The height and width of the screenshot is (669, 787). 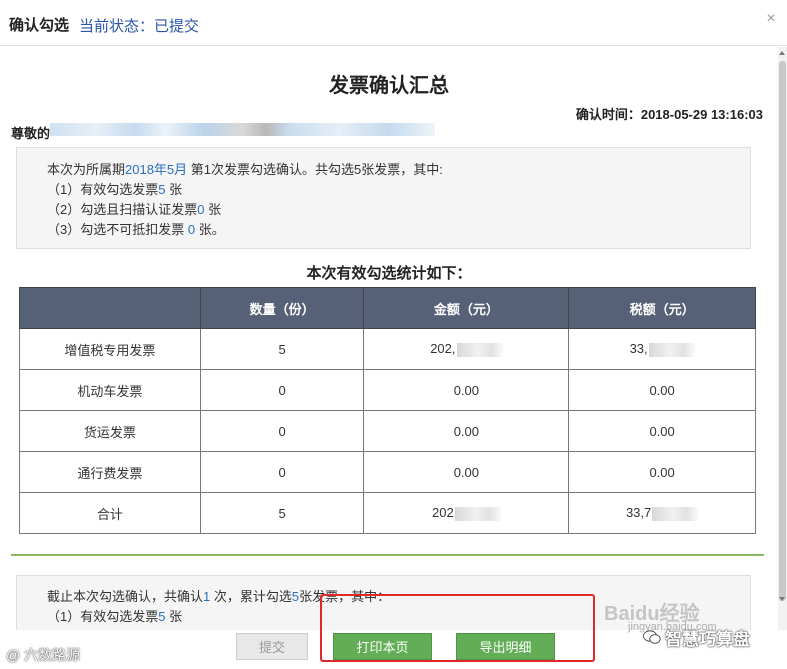 What do you see at coordinates (43, 655) in the screenshot?
I see `watermark-left: @ 六数路源` at bounding box center [43, 655].